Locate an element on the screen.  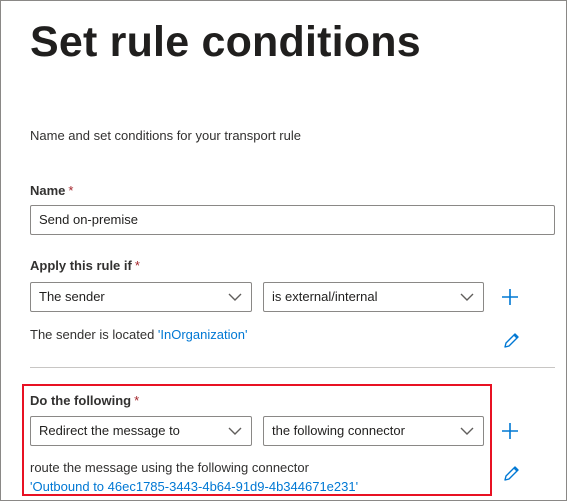
rule-name-input: Send on-premise is located at coordinates (292, 220).